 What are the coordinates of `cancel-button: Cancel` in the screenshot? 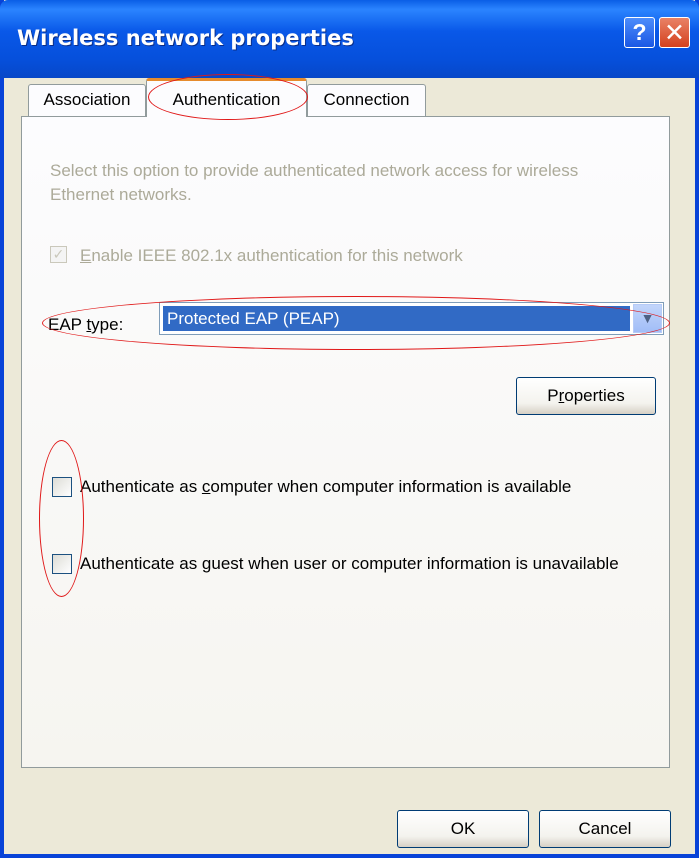 It's located at (605, 829).